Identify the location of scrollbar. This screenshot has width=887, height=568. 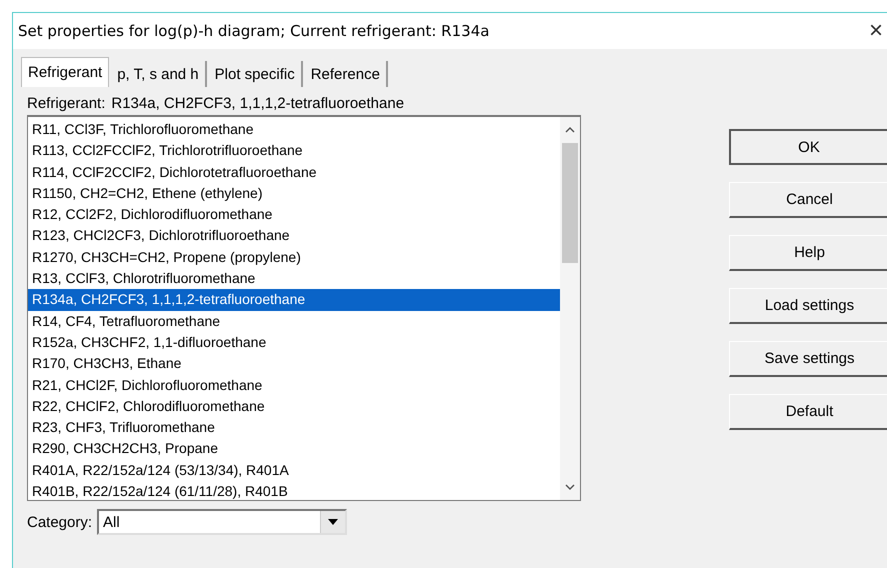
(570, 308).